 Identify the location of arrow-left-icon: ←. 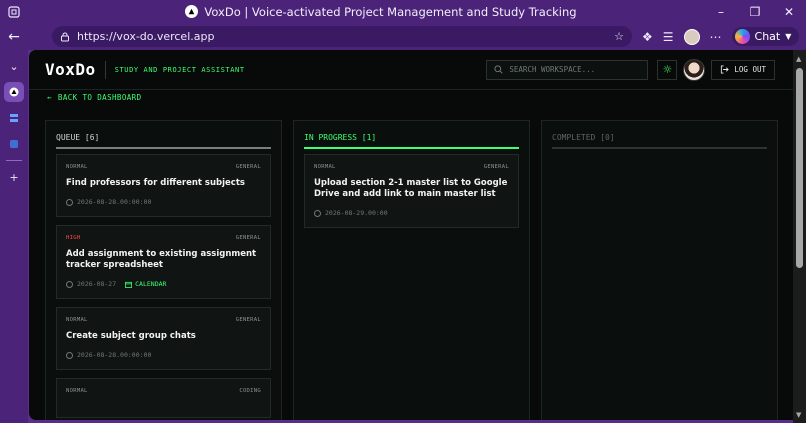
(49, 97).